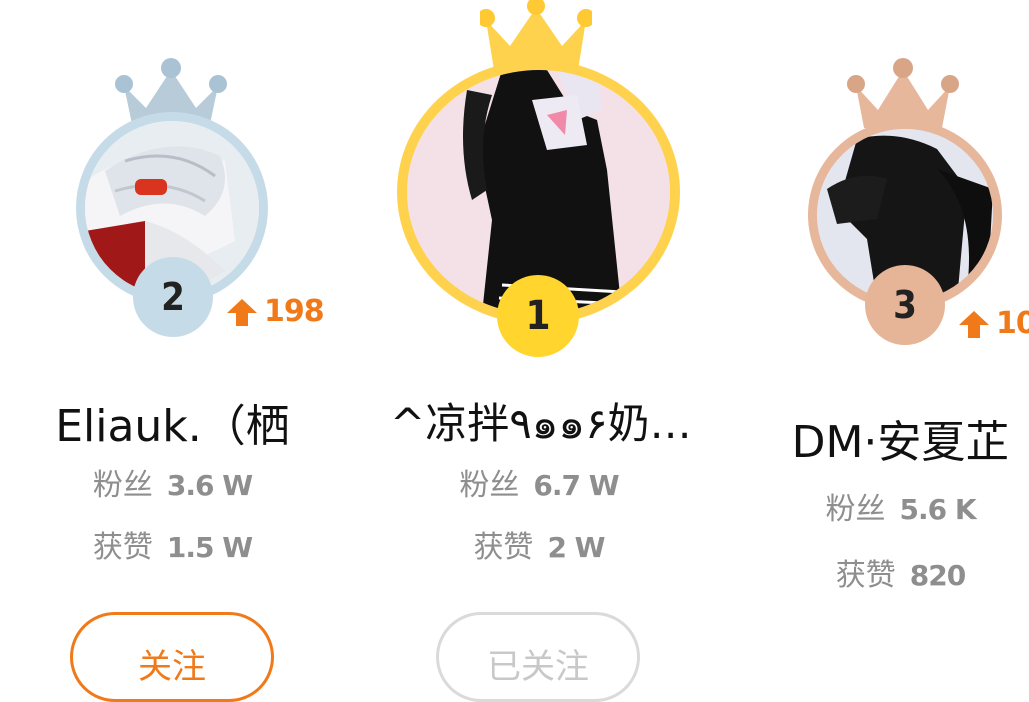  What do you see at coordinates (993, 323) in the screenshot?
I see `rank-change: 10` at bounding box center [993, 323].